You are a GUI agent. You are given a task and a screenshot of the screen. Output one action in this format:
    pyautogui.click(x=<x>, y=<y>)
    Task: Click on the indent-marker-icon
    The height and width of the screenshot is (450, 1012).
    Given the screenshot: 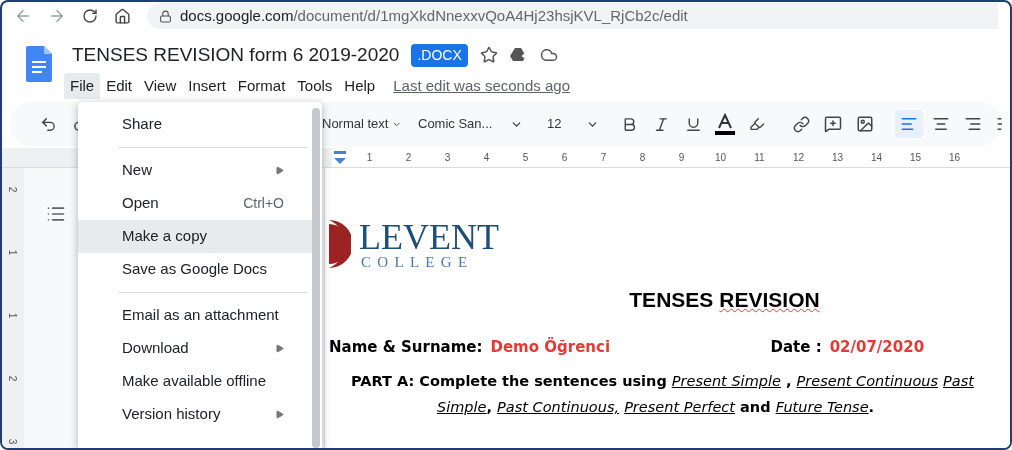 What is the action you would take?
    pyautogui.click(x=340, y=158)
    